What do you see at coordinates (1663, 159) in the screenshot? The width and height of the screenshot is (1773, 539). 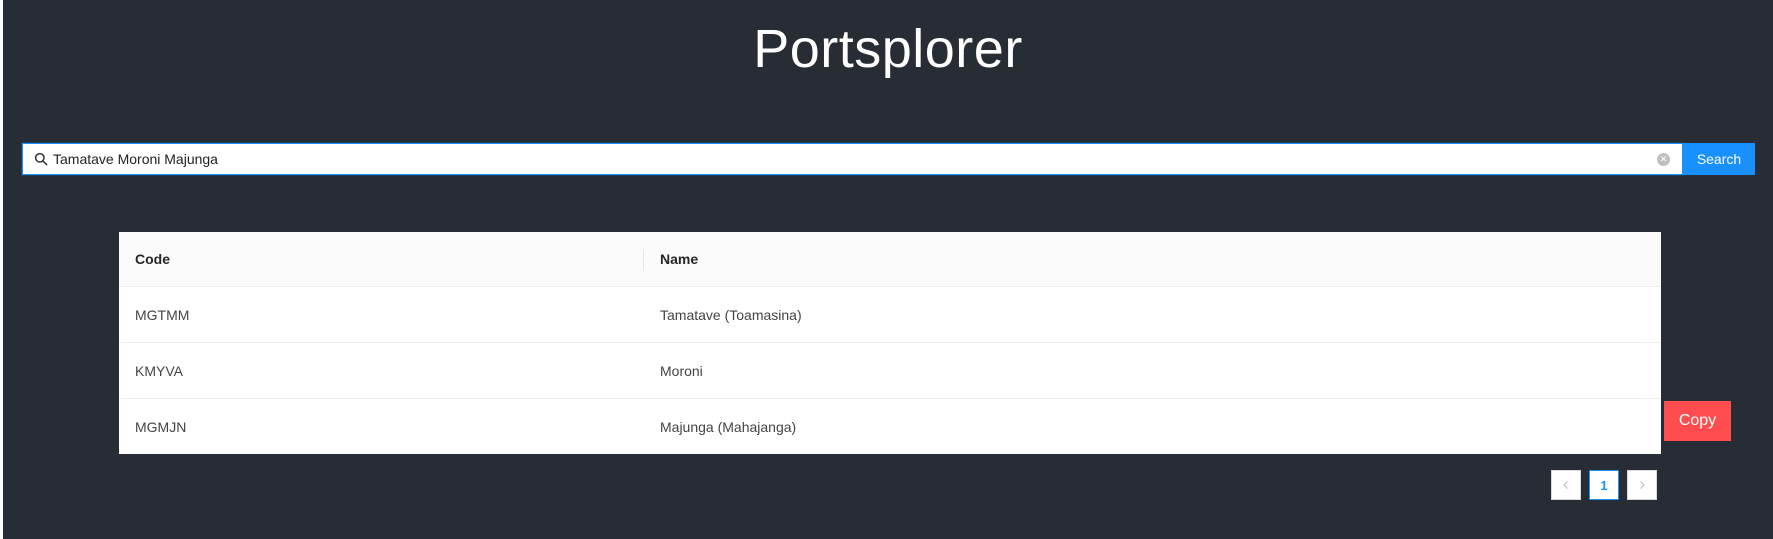 I see `clear-icon: ✕` at bounding box center [1663, 159].